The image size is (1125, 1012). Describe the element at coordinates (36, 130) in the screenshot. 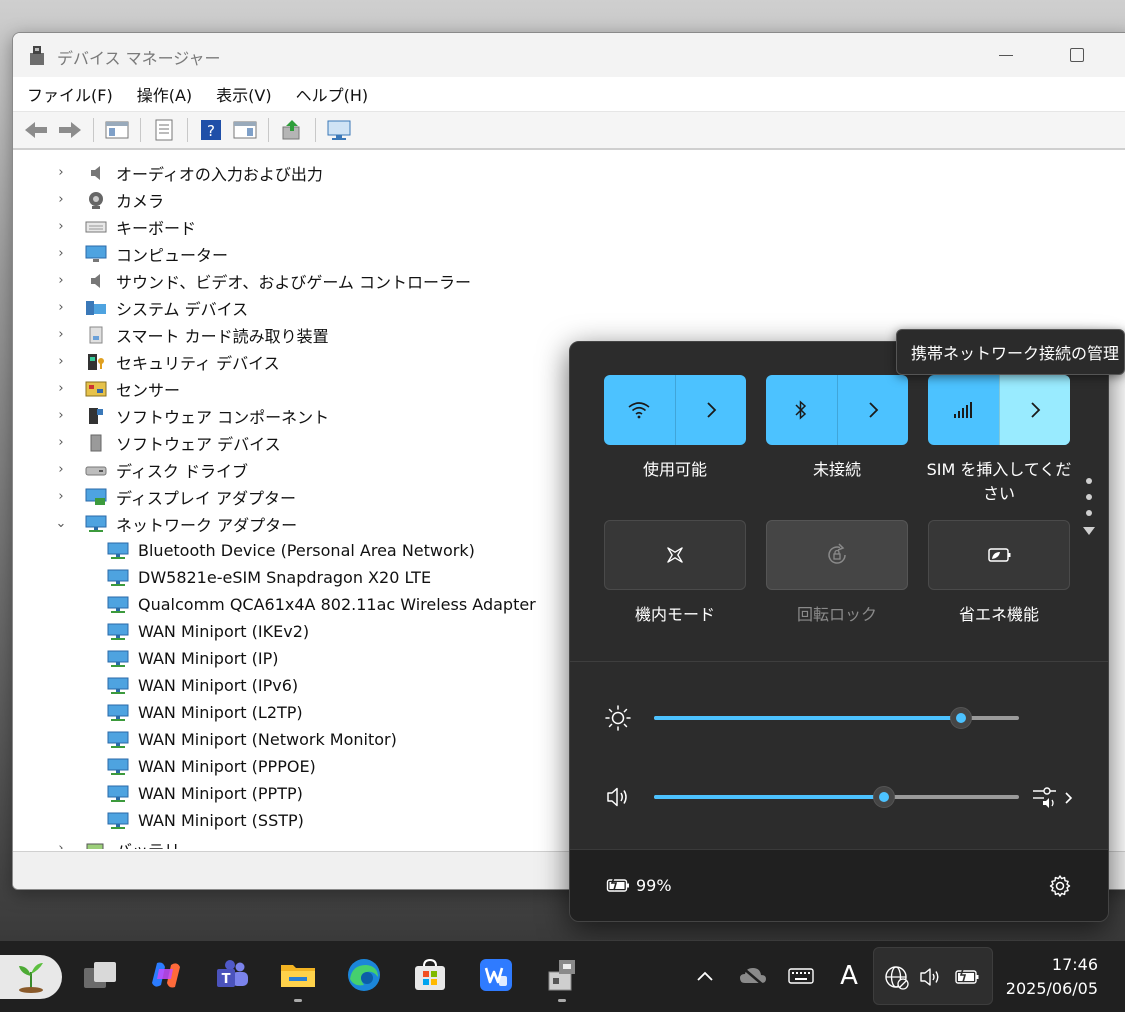

I see `back-button` at that location.